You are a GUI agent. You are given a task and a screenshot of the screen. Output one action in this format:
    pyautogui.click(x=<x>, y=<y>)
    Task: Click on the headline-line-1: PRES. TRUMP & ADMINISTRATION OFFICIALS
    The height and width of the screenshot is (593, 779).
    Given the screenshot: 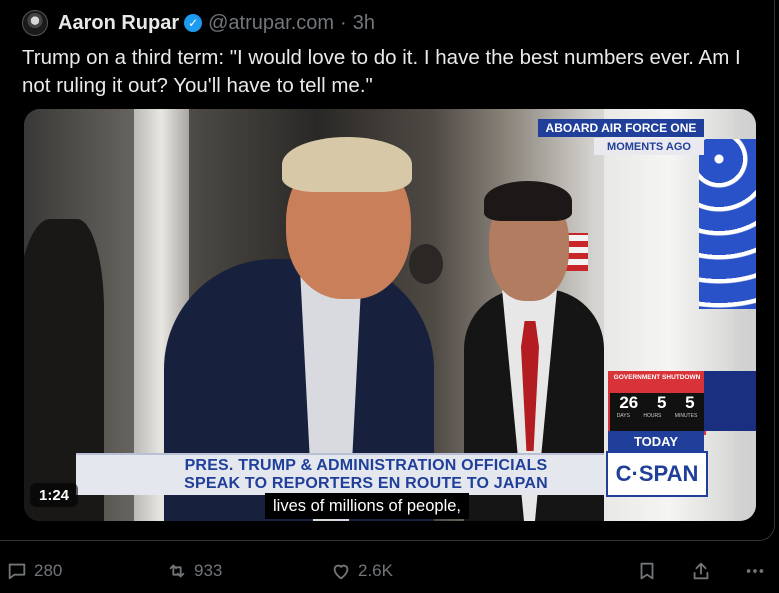 What is the action you would take?
    pyautogui.click(x=366, y=465)
    